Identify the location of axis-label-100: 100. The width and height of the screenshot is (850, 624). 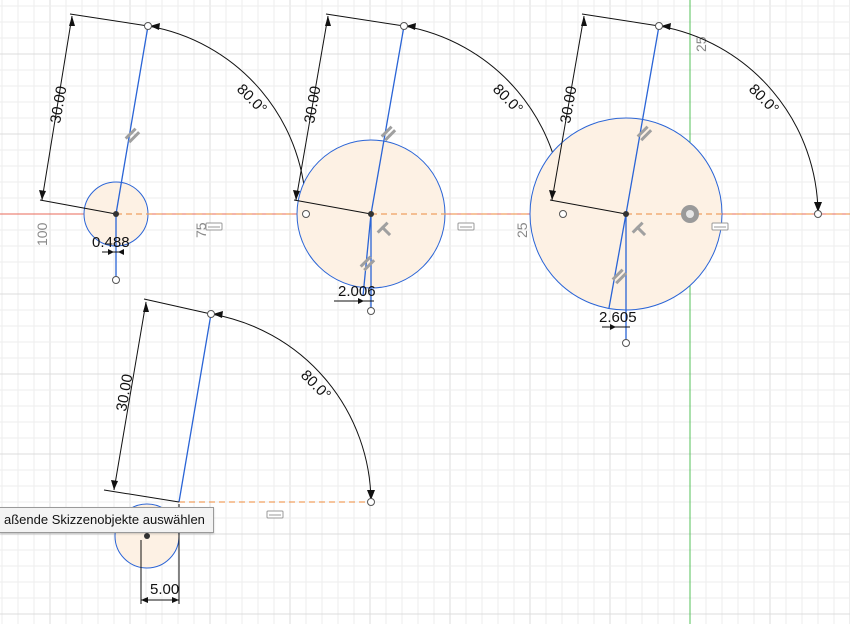
(42, 234).